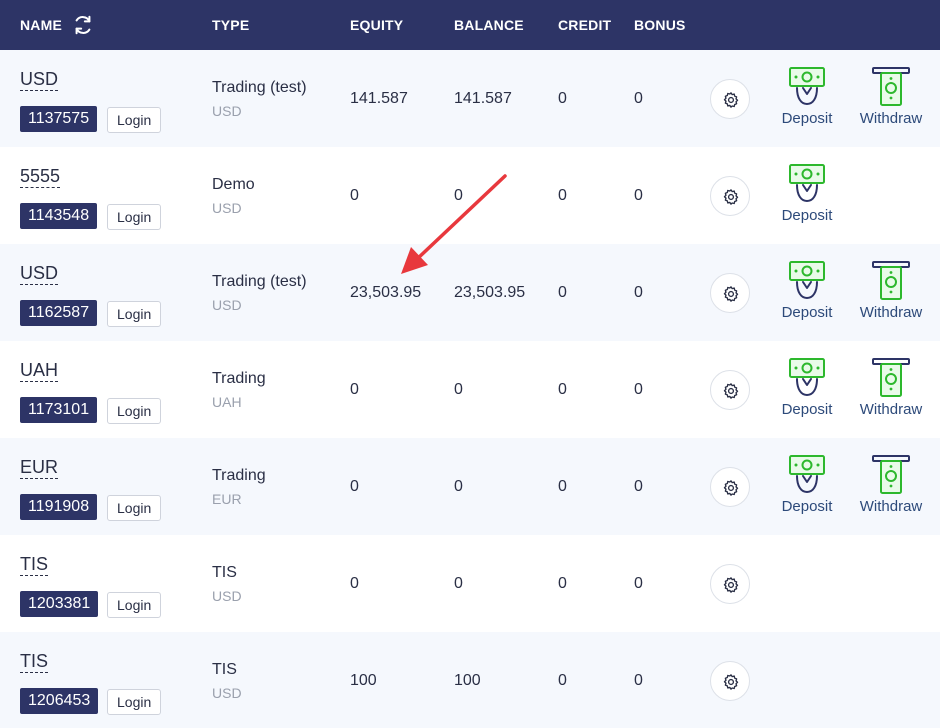  I want to click on account-type-currency: EUR, so click(227, 499).